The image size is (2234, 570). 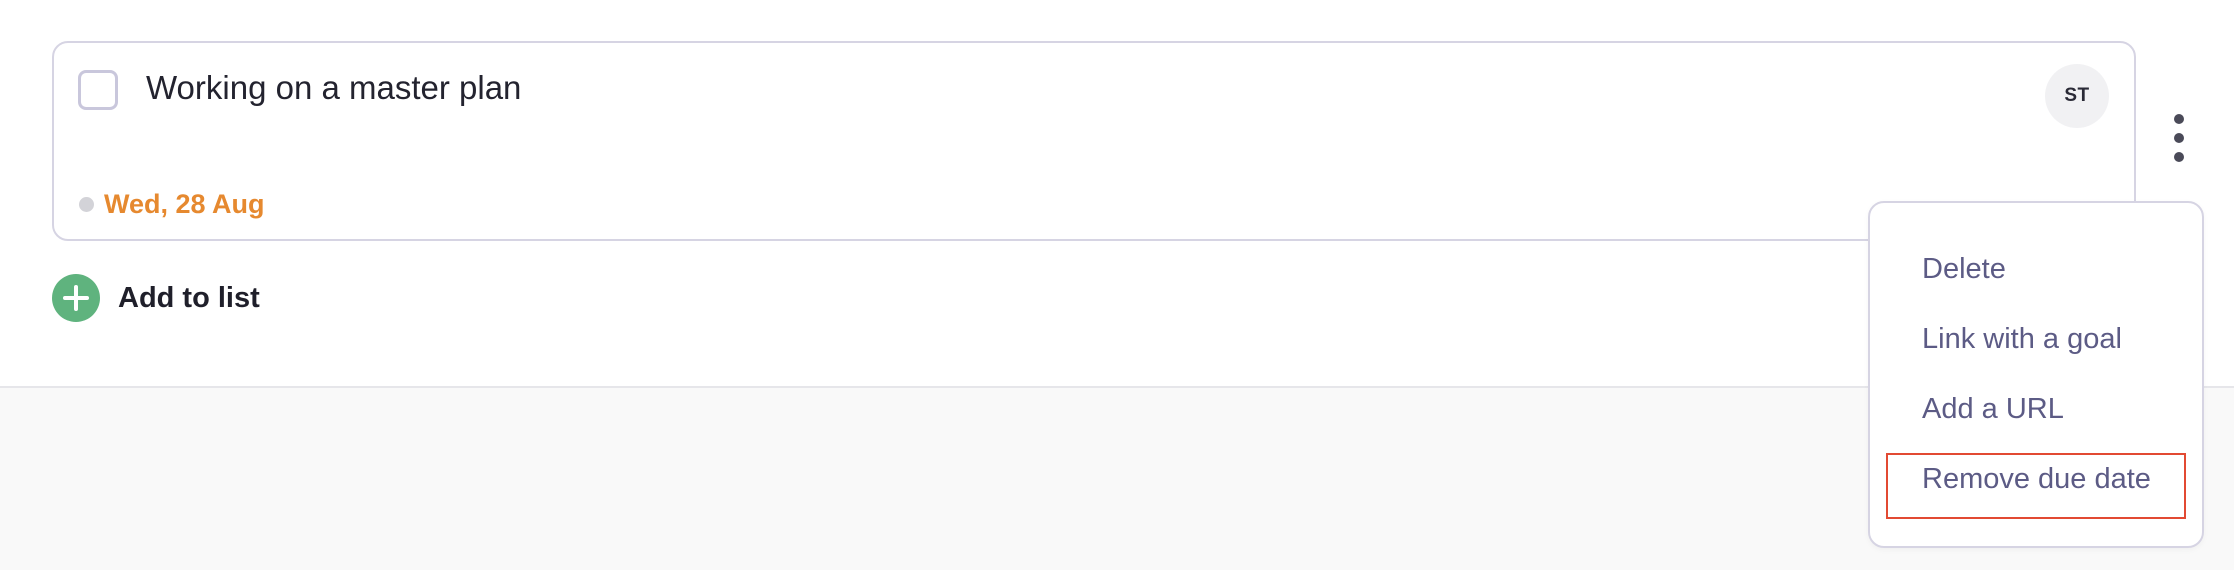 What do you see at coordinates (2036, 486) in the screenshot?
I see `highlight-box` at bounding box center [2036, 486].